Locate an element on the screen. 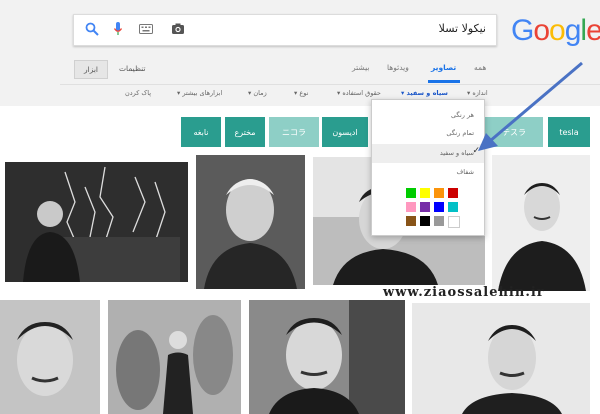 This screenshot has width=600, height=414. tool-time: زمان ▾ is located at coordinates (257, 93).